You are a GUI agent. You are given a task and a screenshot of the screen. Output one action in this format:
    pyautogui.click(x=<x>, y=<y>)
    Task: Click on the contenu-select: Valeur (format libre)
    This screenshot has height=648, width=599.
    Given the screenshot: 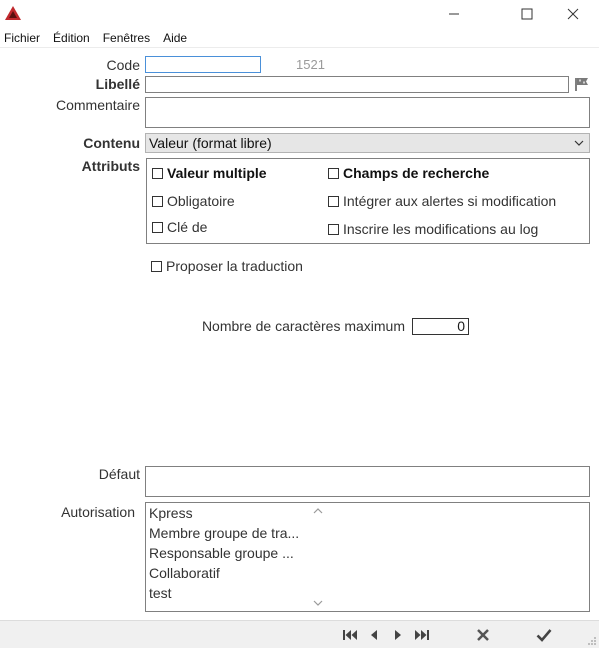 What is the action you would take?
    pyautogui.click(x=367, y=143)
    